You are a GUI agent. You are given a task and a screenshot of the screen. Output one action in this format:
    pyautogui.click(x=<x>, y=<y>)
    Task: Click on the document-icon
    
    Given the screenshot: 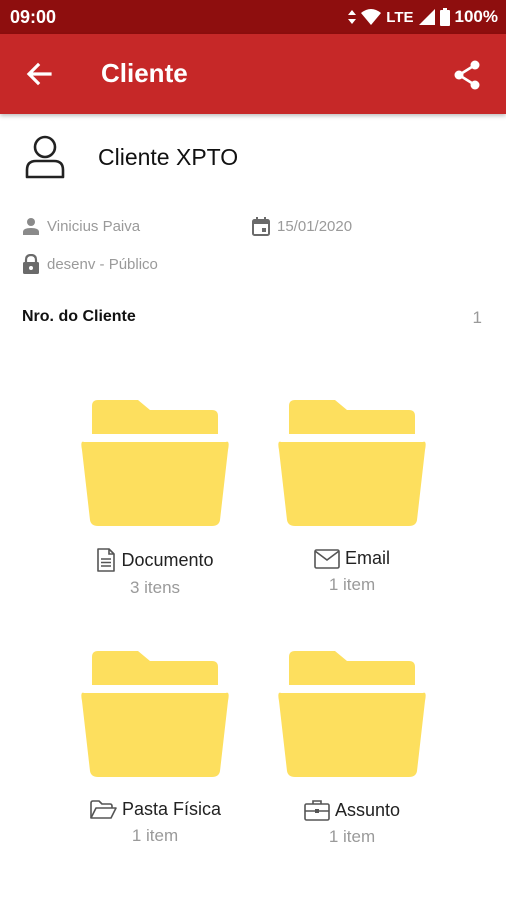 What is the action you would take?
    pyautogui.click(x=106, y=560)
    